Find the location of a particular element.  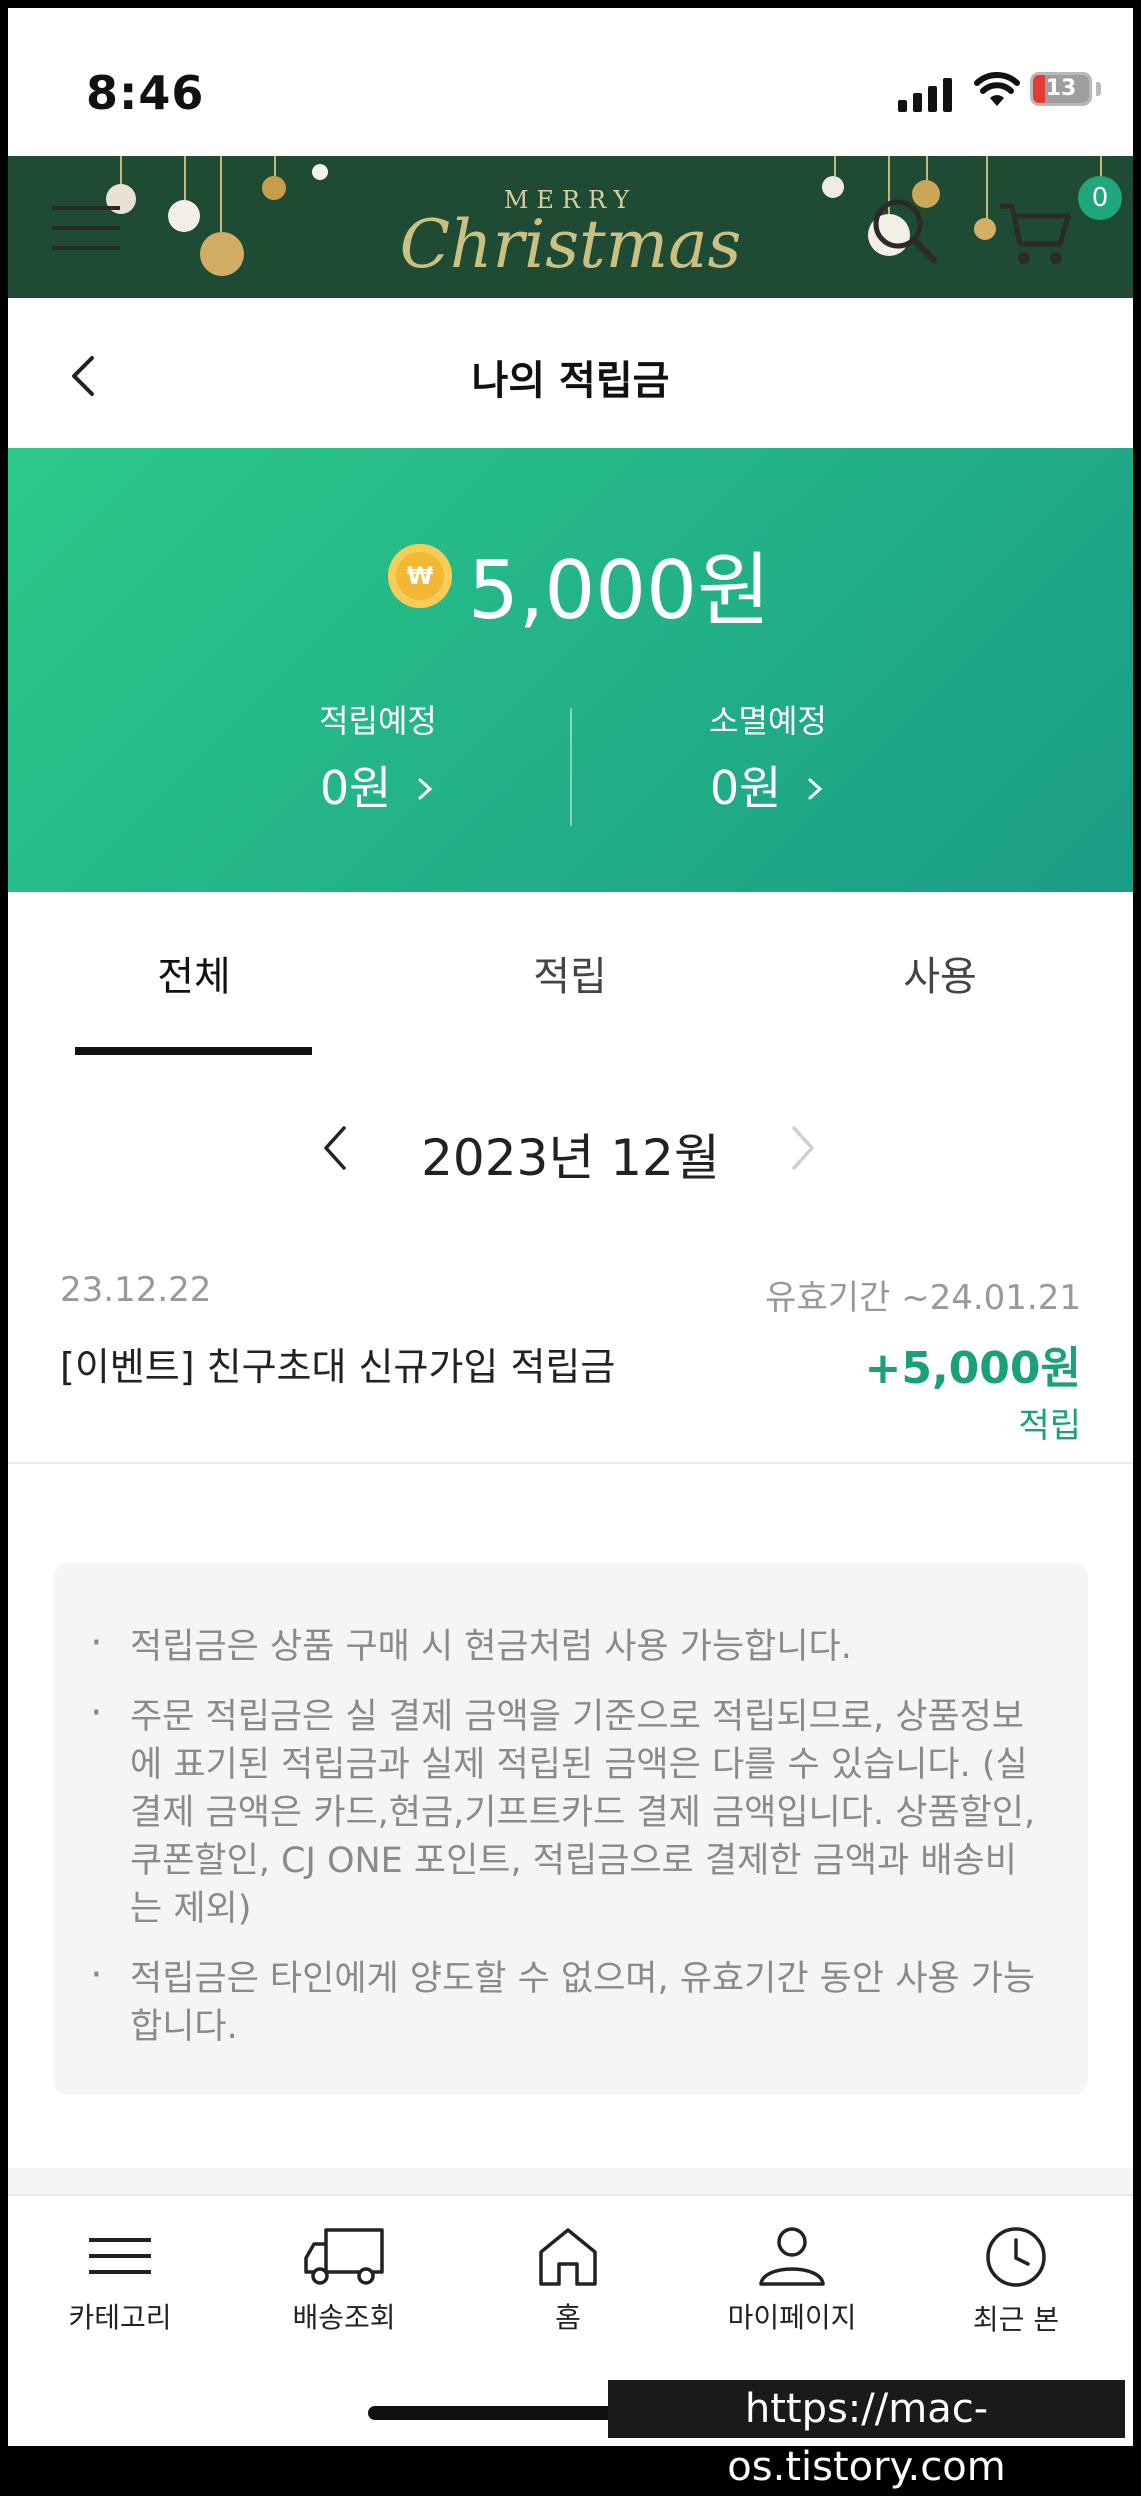

tab-used: 사용 is located at coordinates (940, 973).